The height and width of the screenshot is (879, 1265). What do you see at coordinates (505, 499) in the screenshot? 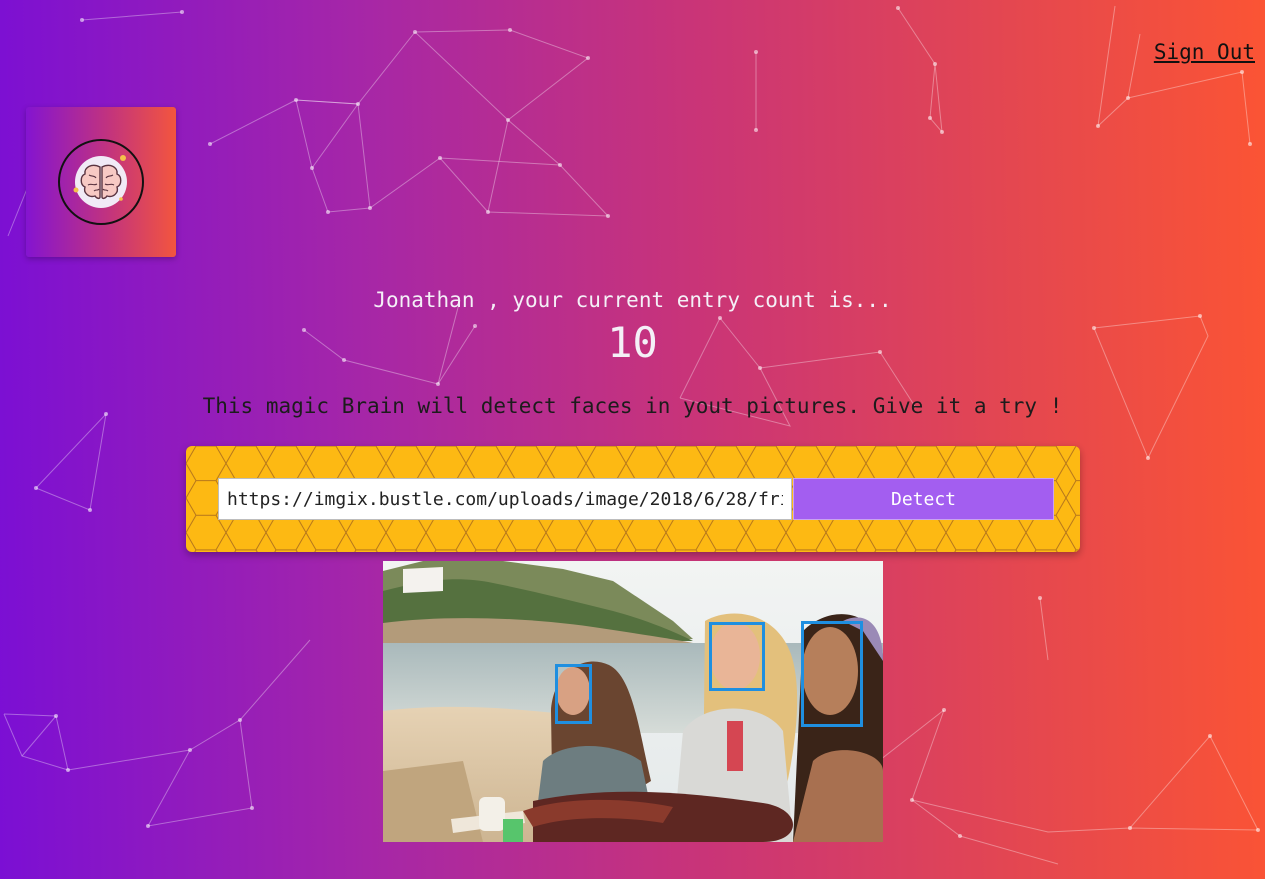
I see `image-url-input` at bounding box center [505, 499].